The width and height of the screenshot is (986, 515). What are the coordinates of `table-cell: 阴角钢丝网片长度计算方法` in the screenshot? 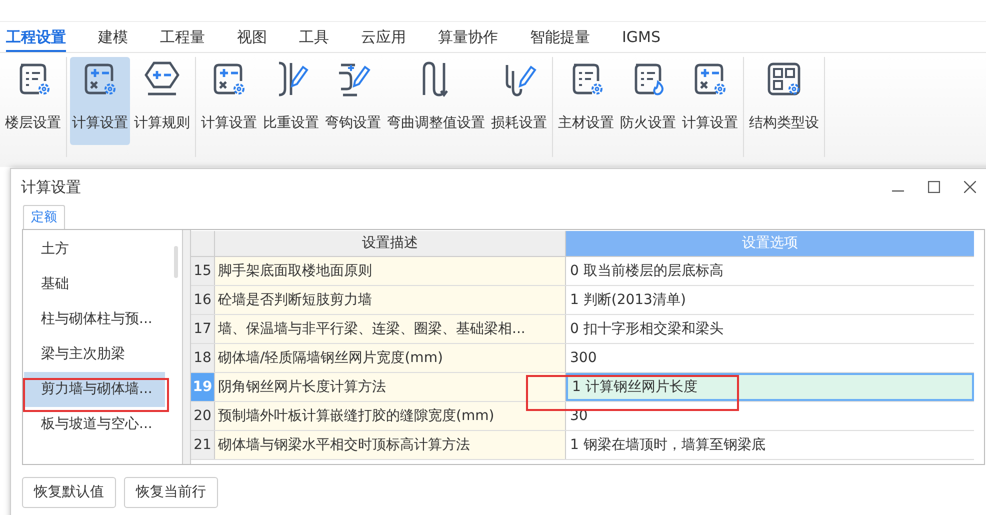 It's located at (390, 387).